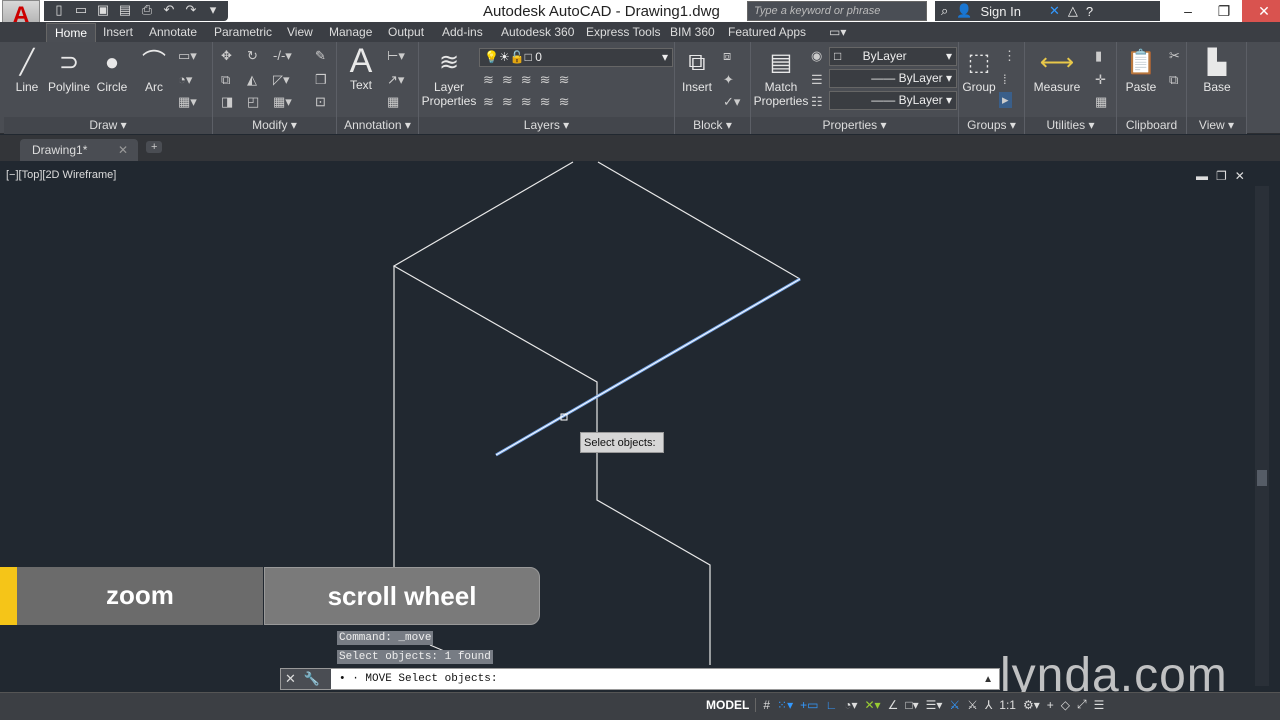 Image resolution: width=1280 pixels, height=720 pixels. What do you see at coordinates (831, 705) in the screenshot?
I see `ortho-icon: ∟` at bounding box center [831, 705].